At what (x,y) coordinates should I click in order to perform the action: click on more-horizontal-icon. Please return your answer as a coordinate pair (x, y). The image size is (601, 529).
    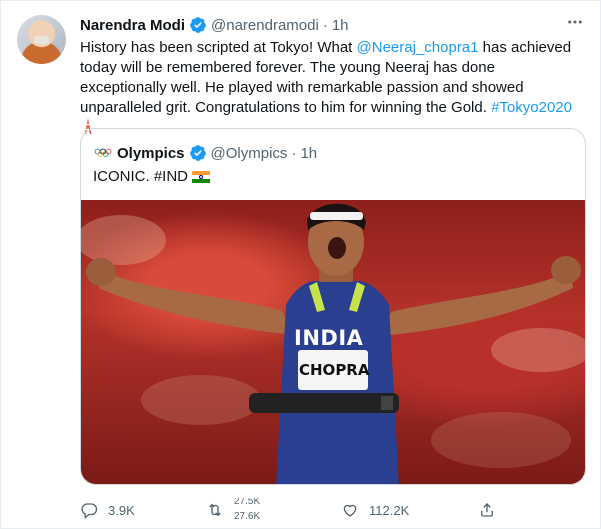
    Looking at the image, I should click on (575, 22).